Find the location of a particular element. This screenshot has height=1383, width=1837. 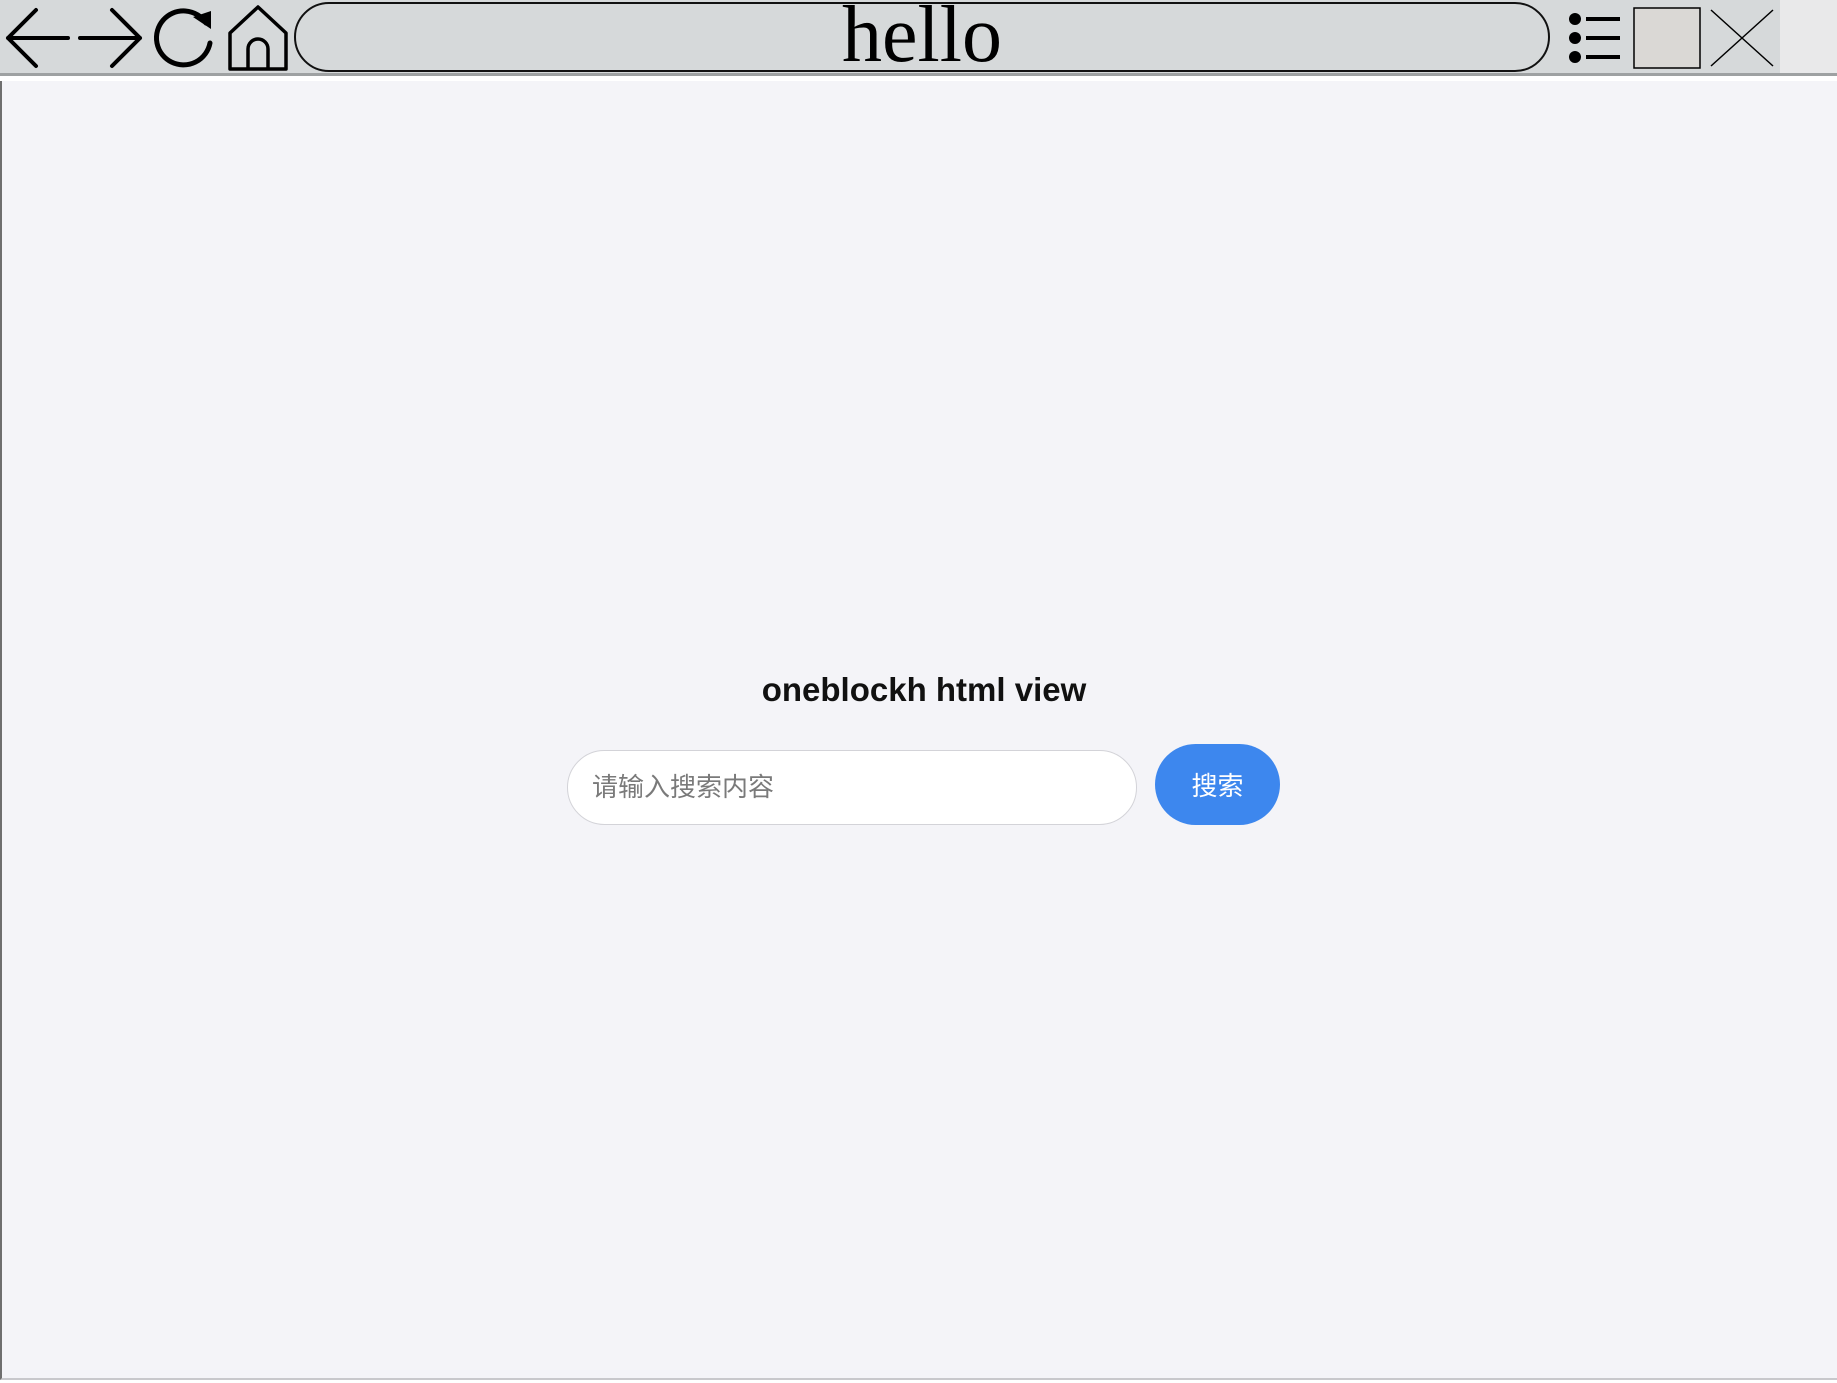

arrow-right-icon is located at coordinates (111, 38).